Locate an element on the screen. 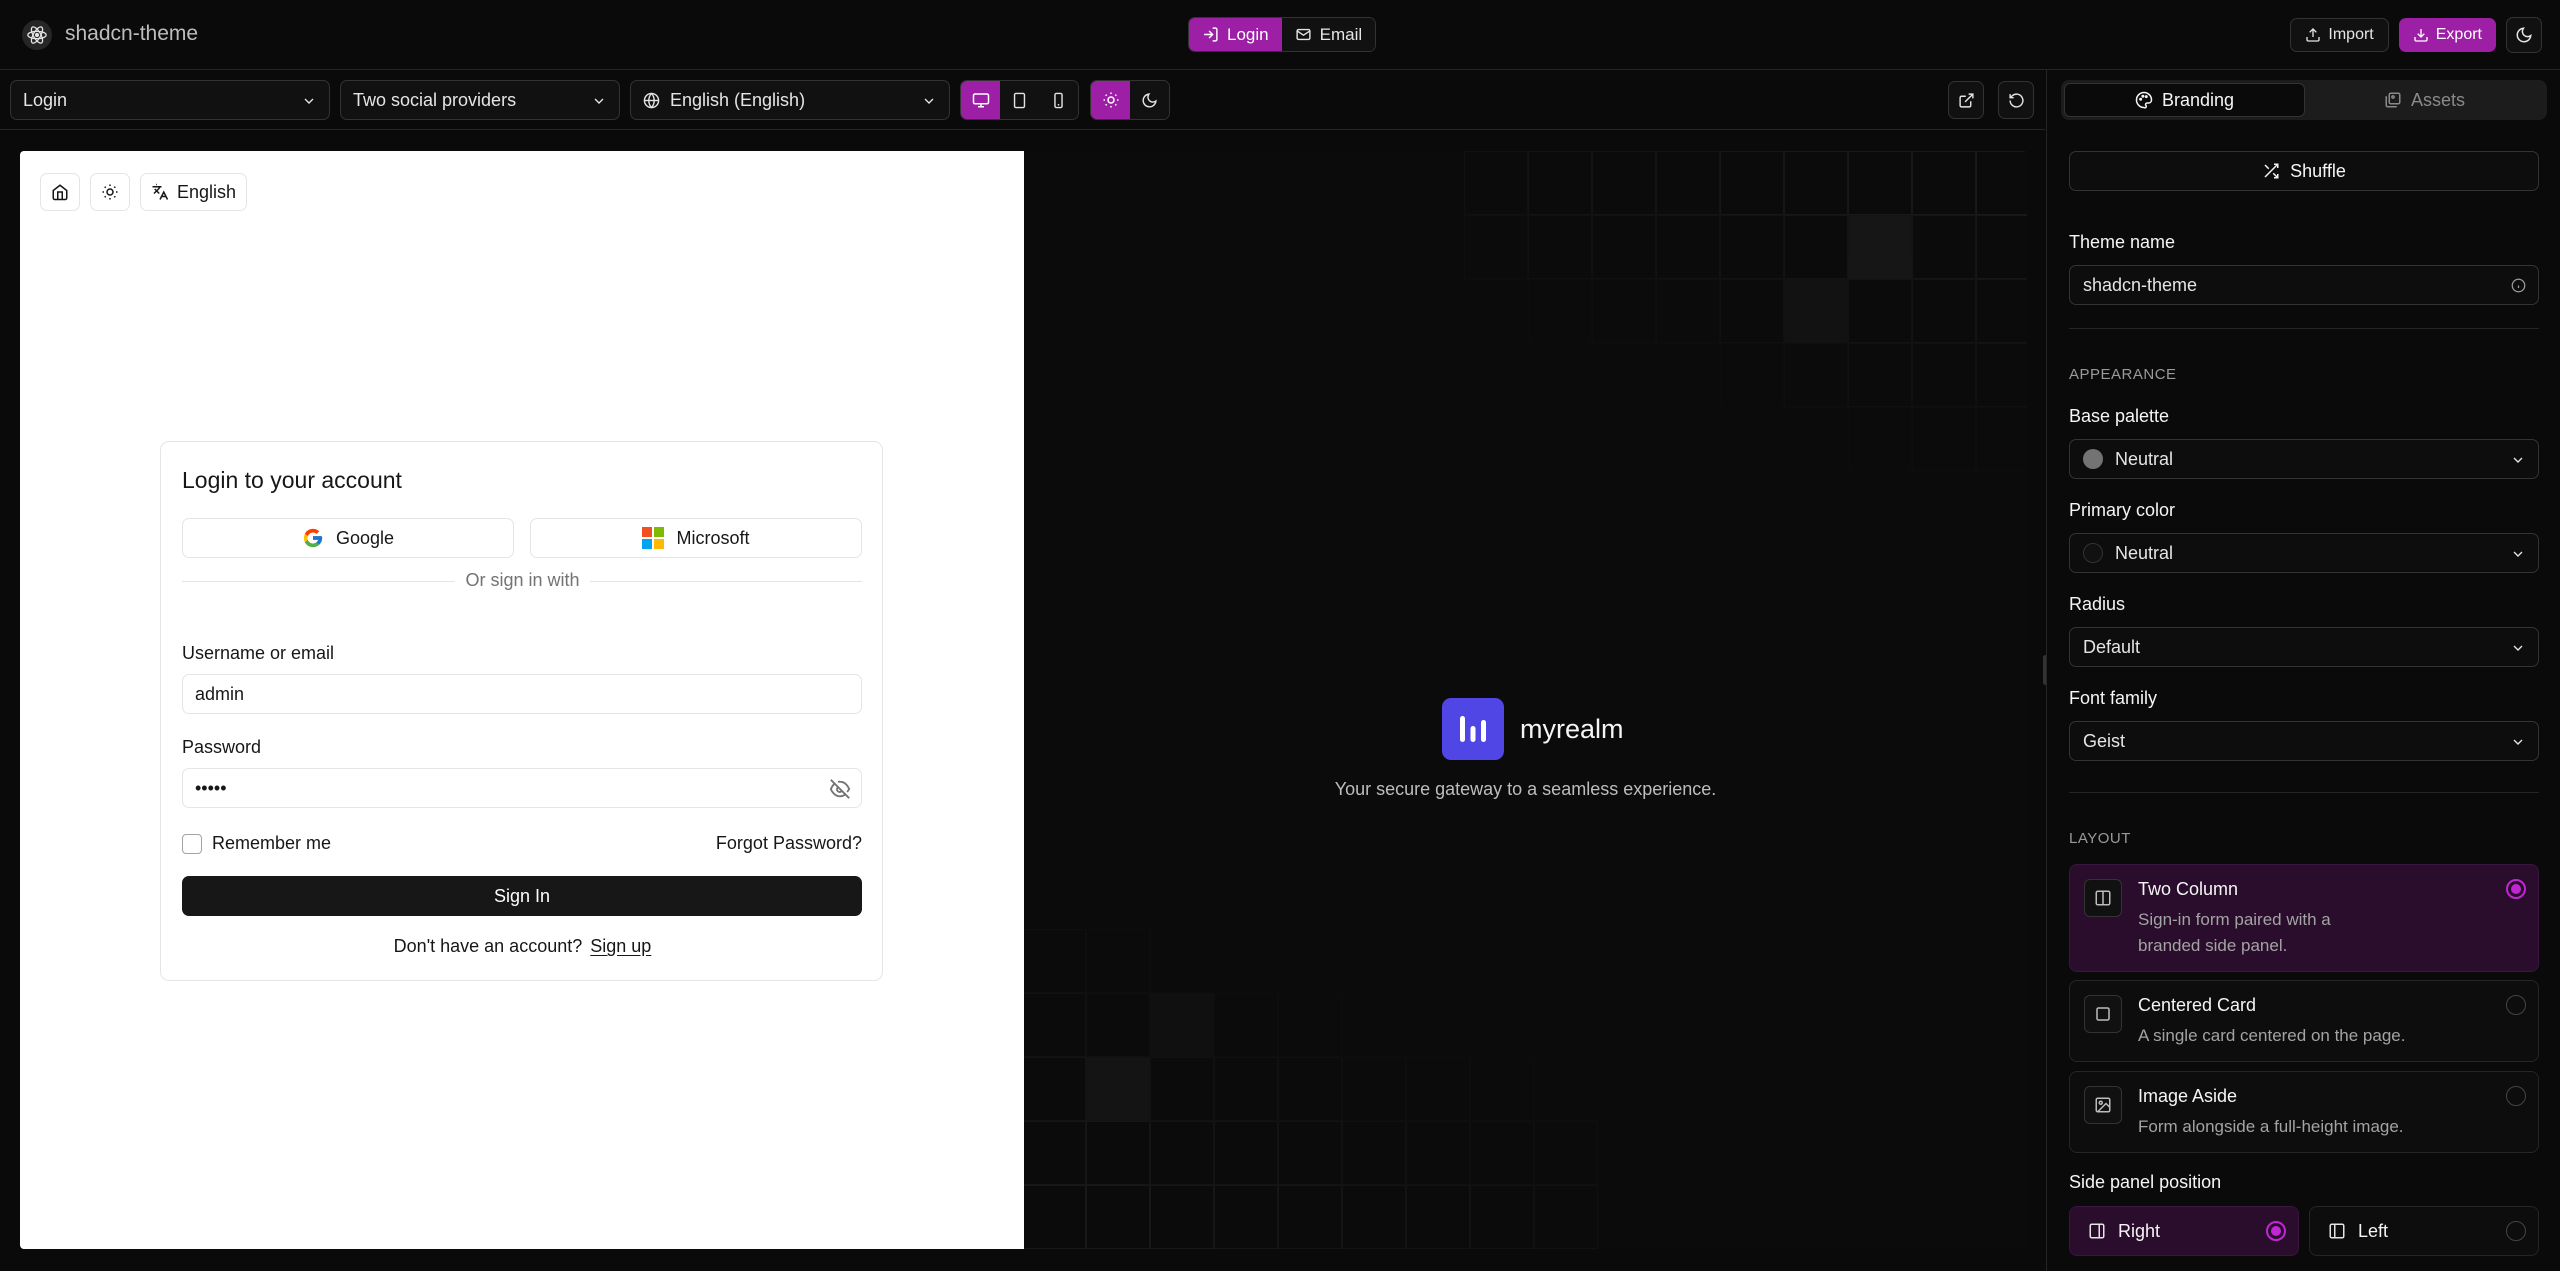 The height and width of the screenshot is (1271, 2560). base-palette-select: Neutral is located at coordinates (2304, 459).